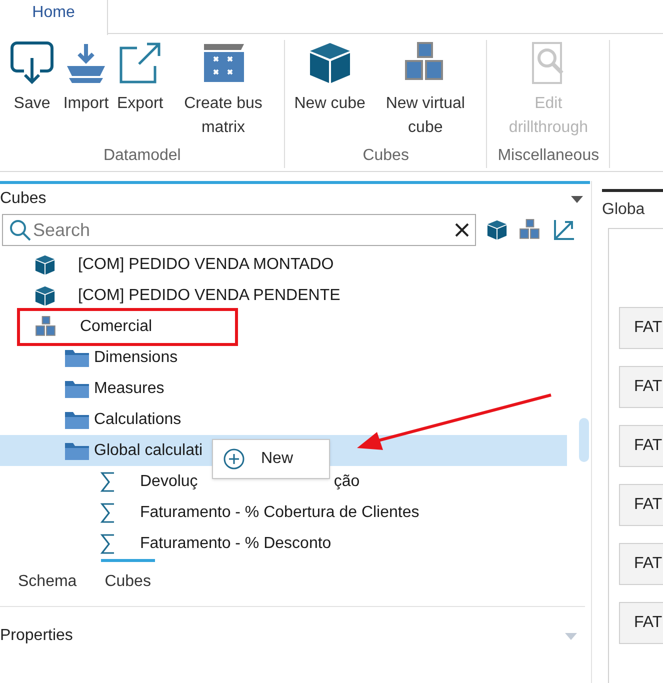  What do you see at coordinates (23, 199) in the screenshot?
I see `panel-title: Cubes` at bounding box center [23, 199].